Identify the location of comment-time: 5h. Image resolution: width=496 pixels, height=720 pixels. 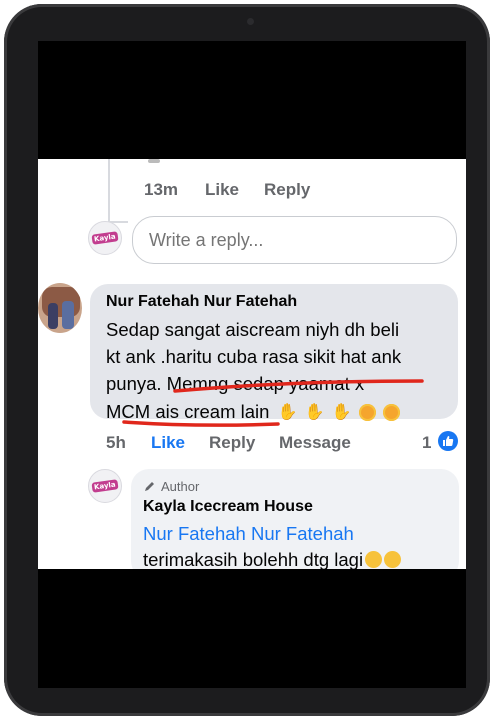
(116, 442).